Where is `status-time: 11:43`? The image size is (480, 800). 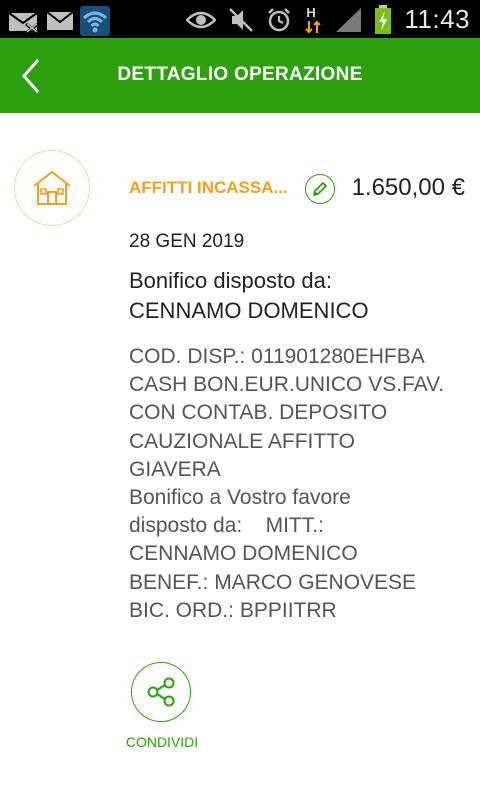 status-time: 11:43 is located at coordinates (437, 19).